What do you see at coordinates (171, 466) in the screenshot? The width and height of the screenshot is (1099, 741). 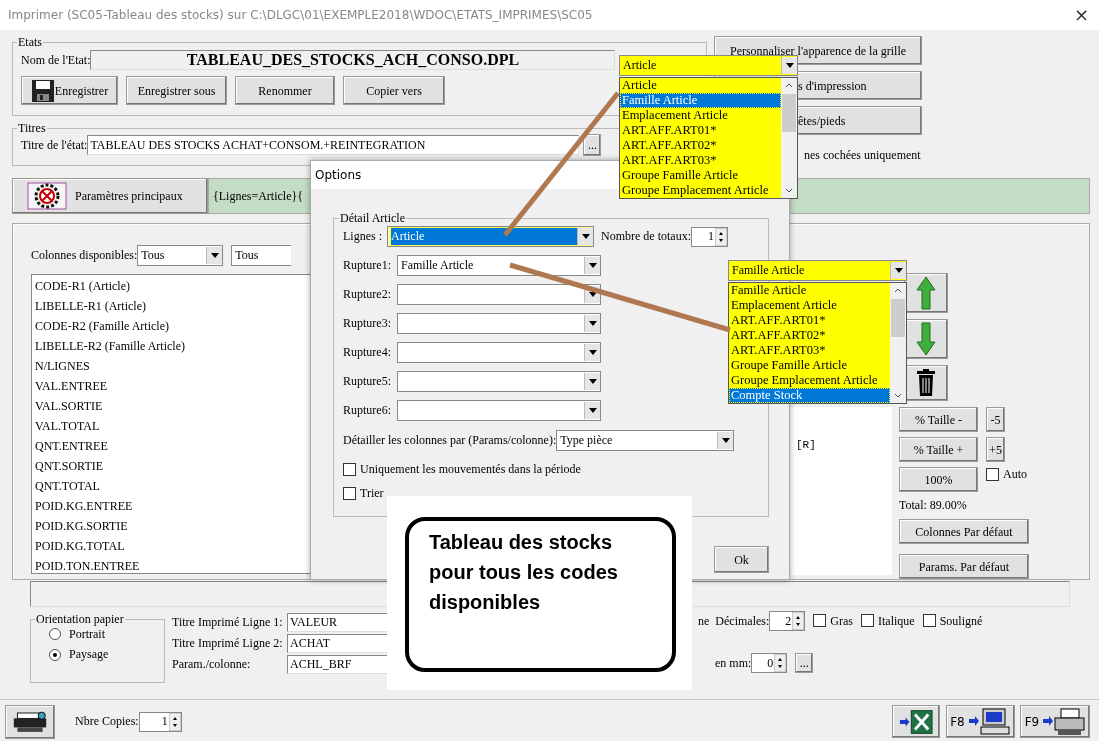 I see `list-item: QNT.SORTIE` at bounding box center [171, 466].